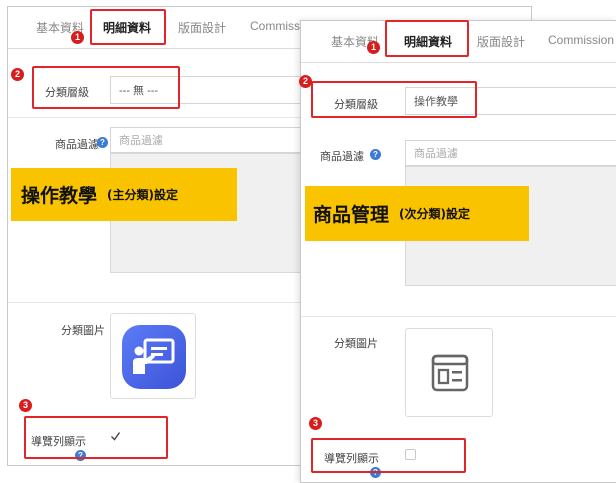 This screenshot has height=483, width=616. Describe the element at coordinates (351, 215) in the screenshot. I see `banner-title: 商品管理` at that location.